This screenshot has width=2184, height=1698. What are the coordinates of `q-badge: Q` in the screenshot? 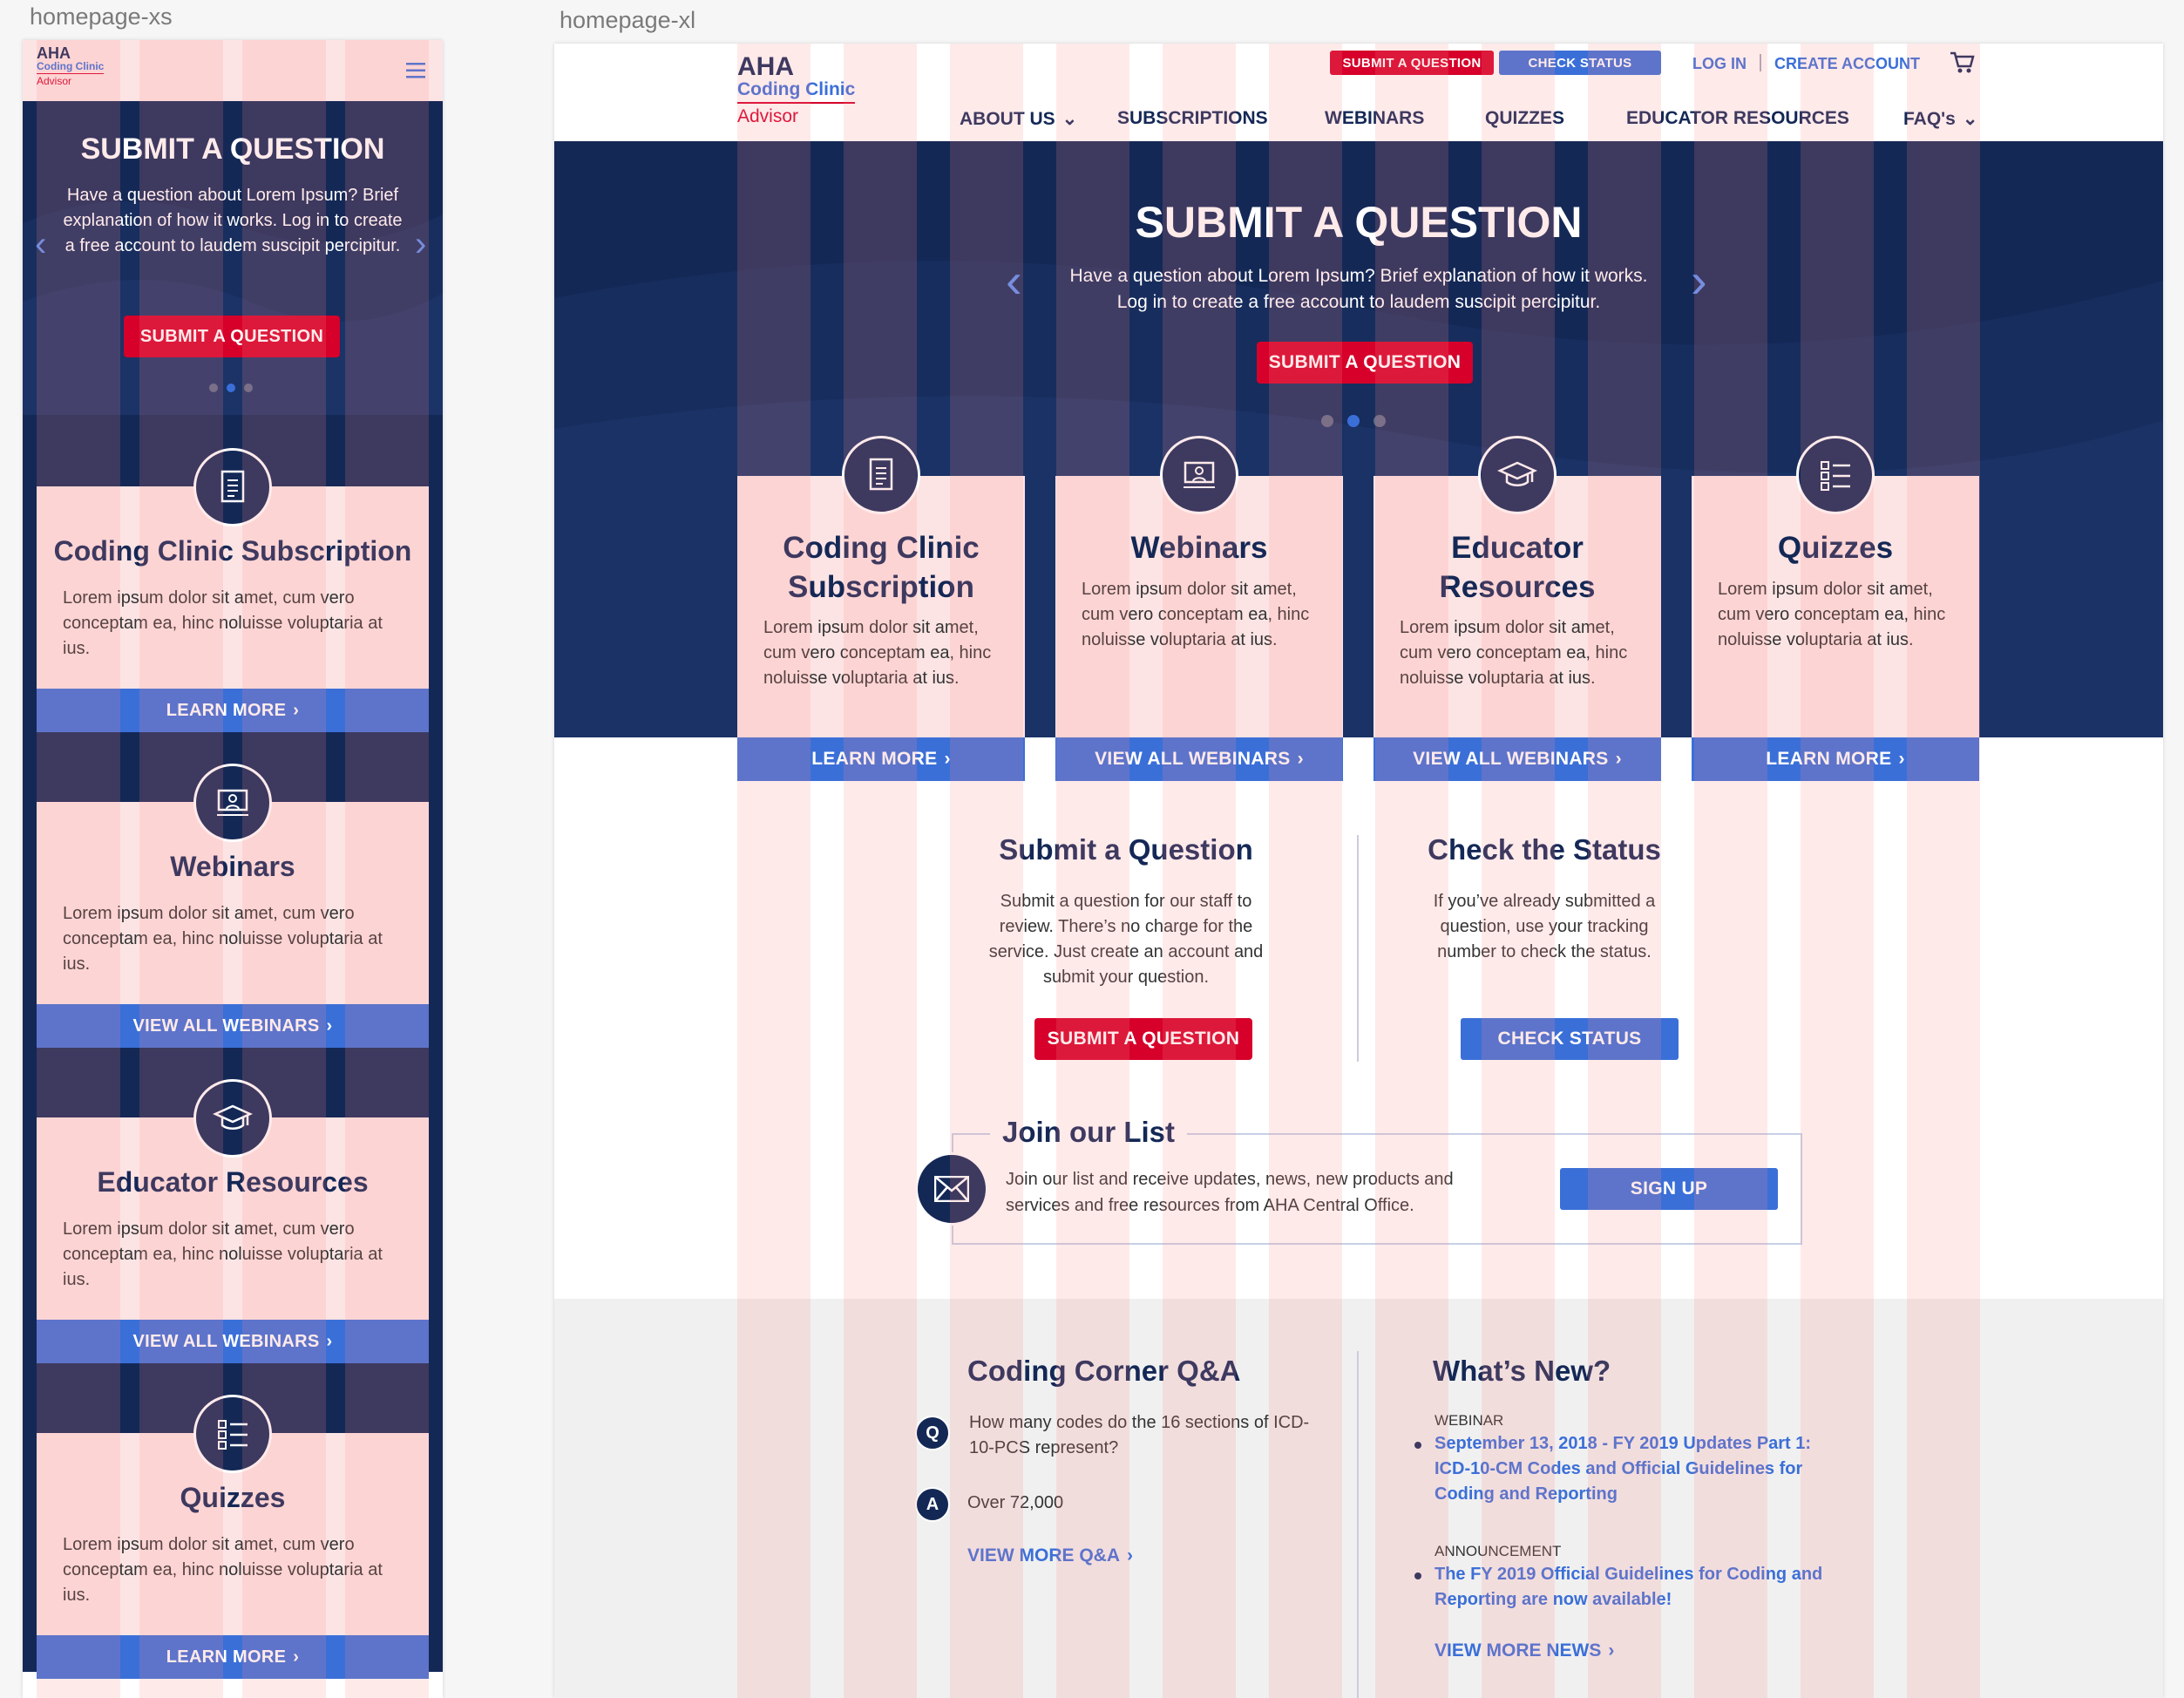 It's located at (932, 1433).